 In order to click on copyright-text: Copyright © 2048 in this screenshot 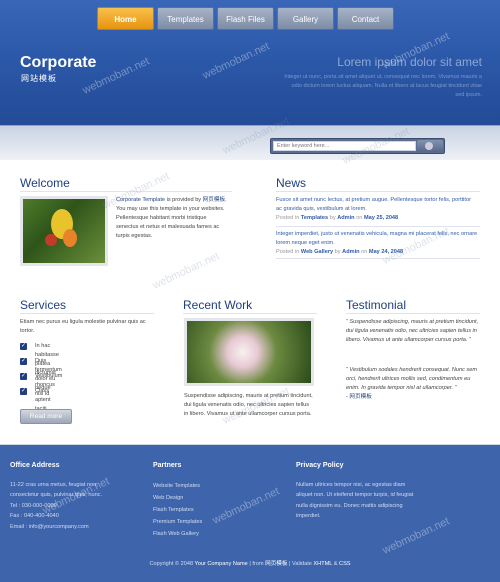, I will do `click(172, 564)`.